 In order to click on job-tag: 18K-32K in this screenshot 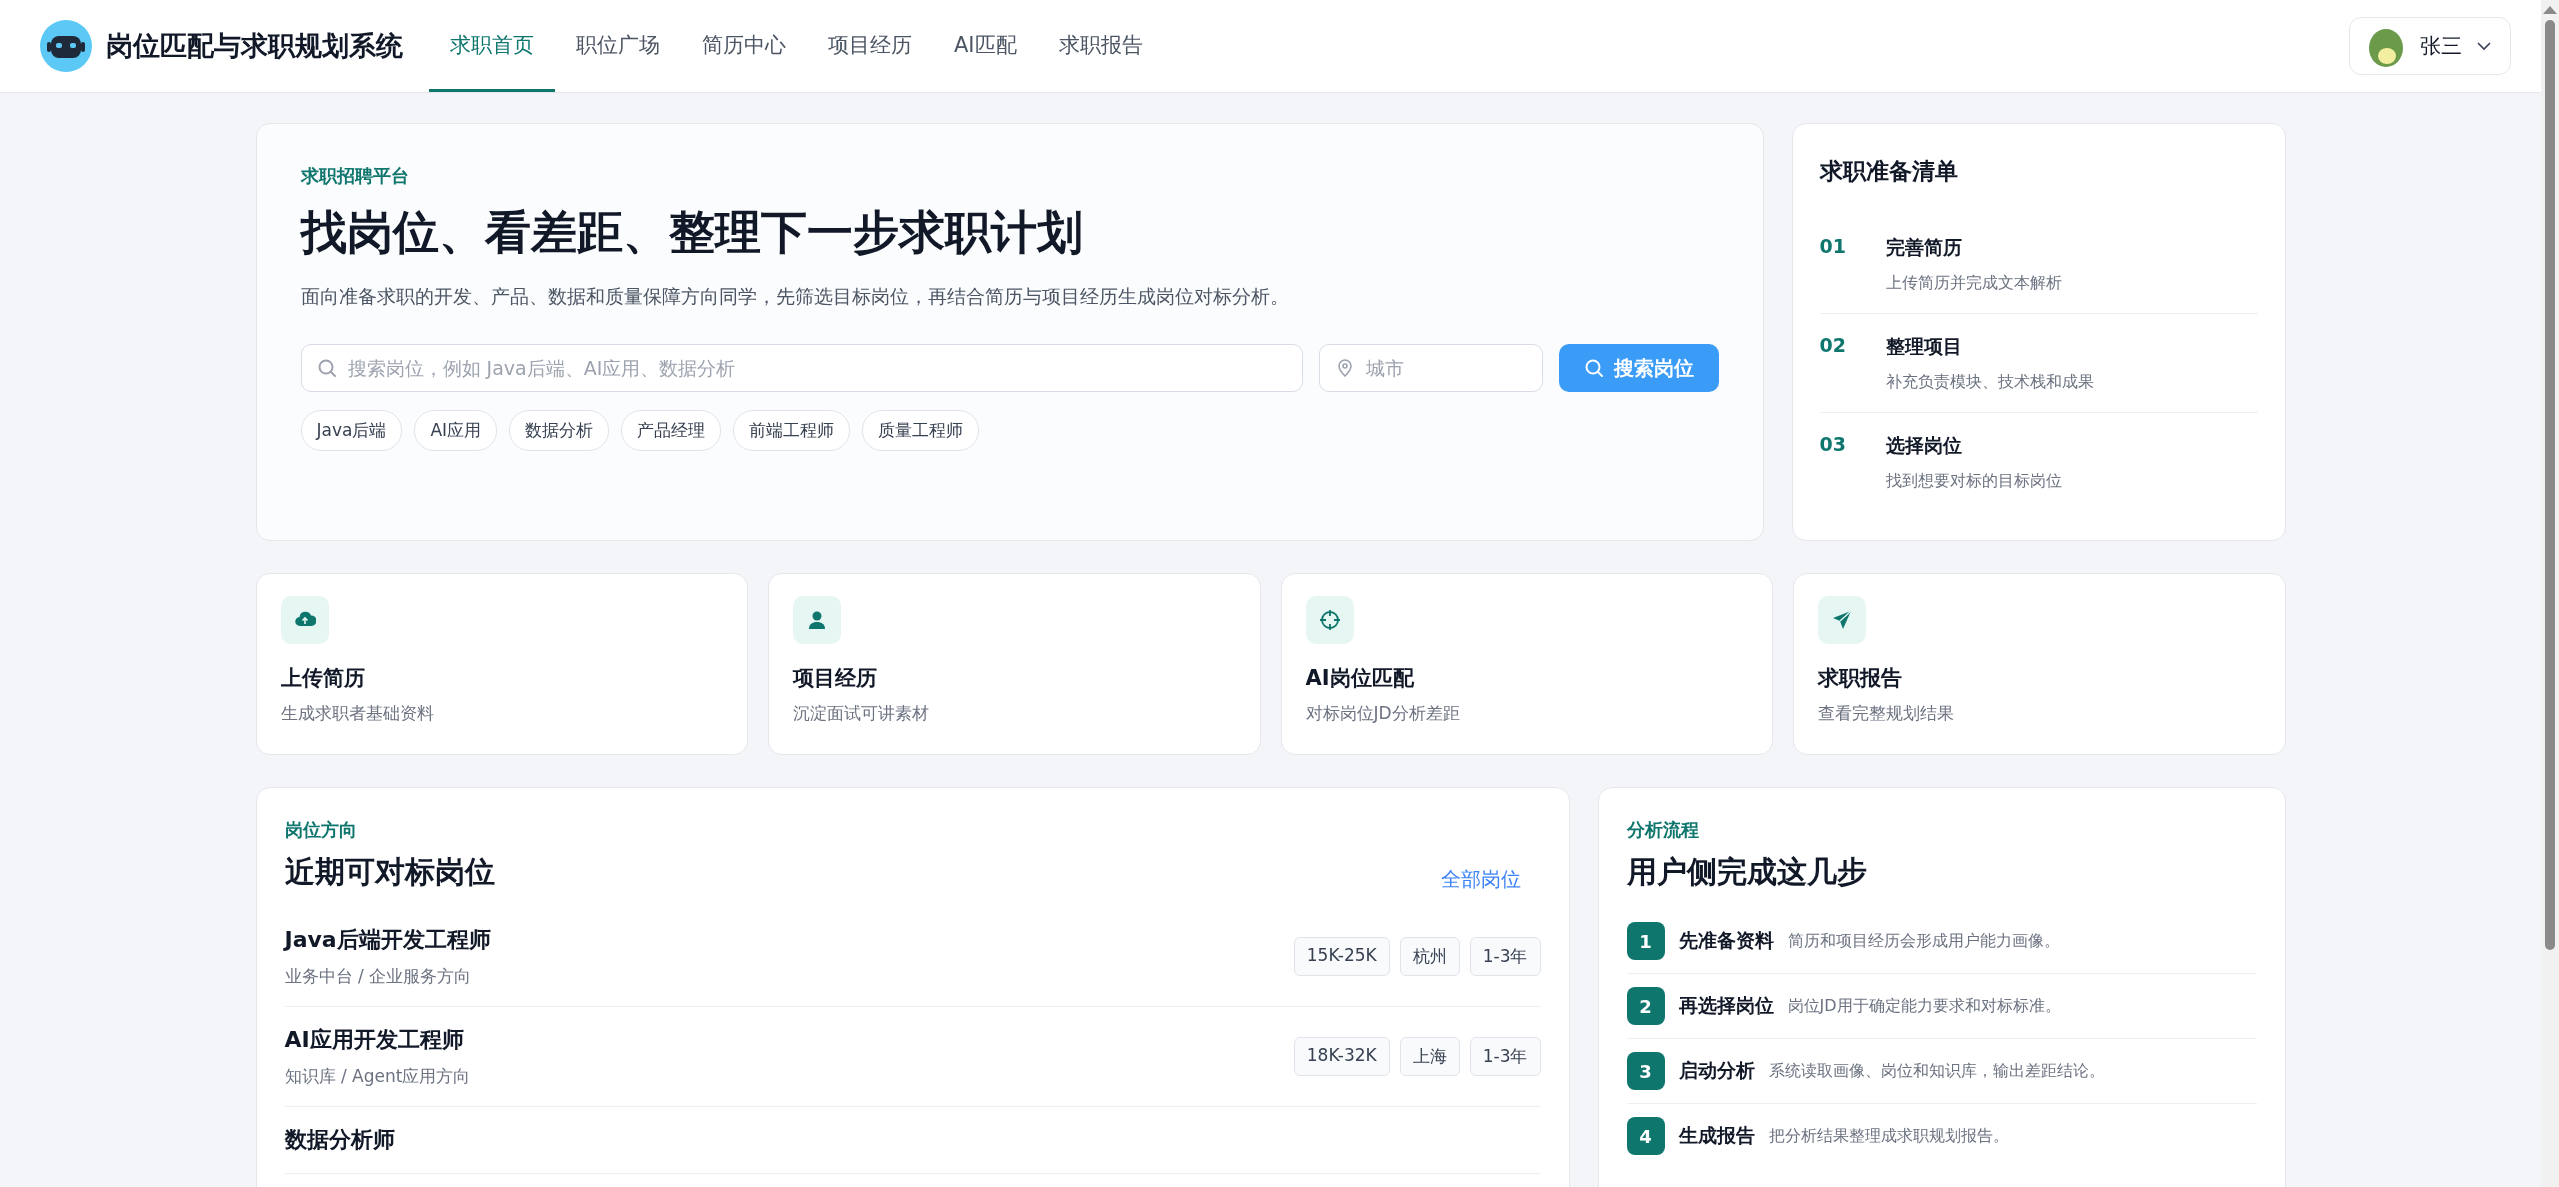, I will do `click(1341, 1056)`.